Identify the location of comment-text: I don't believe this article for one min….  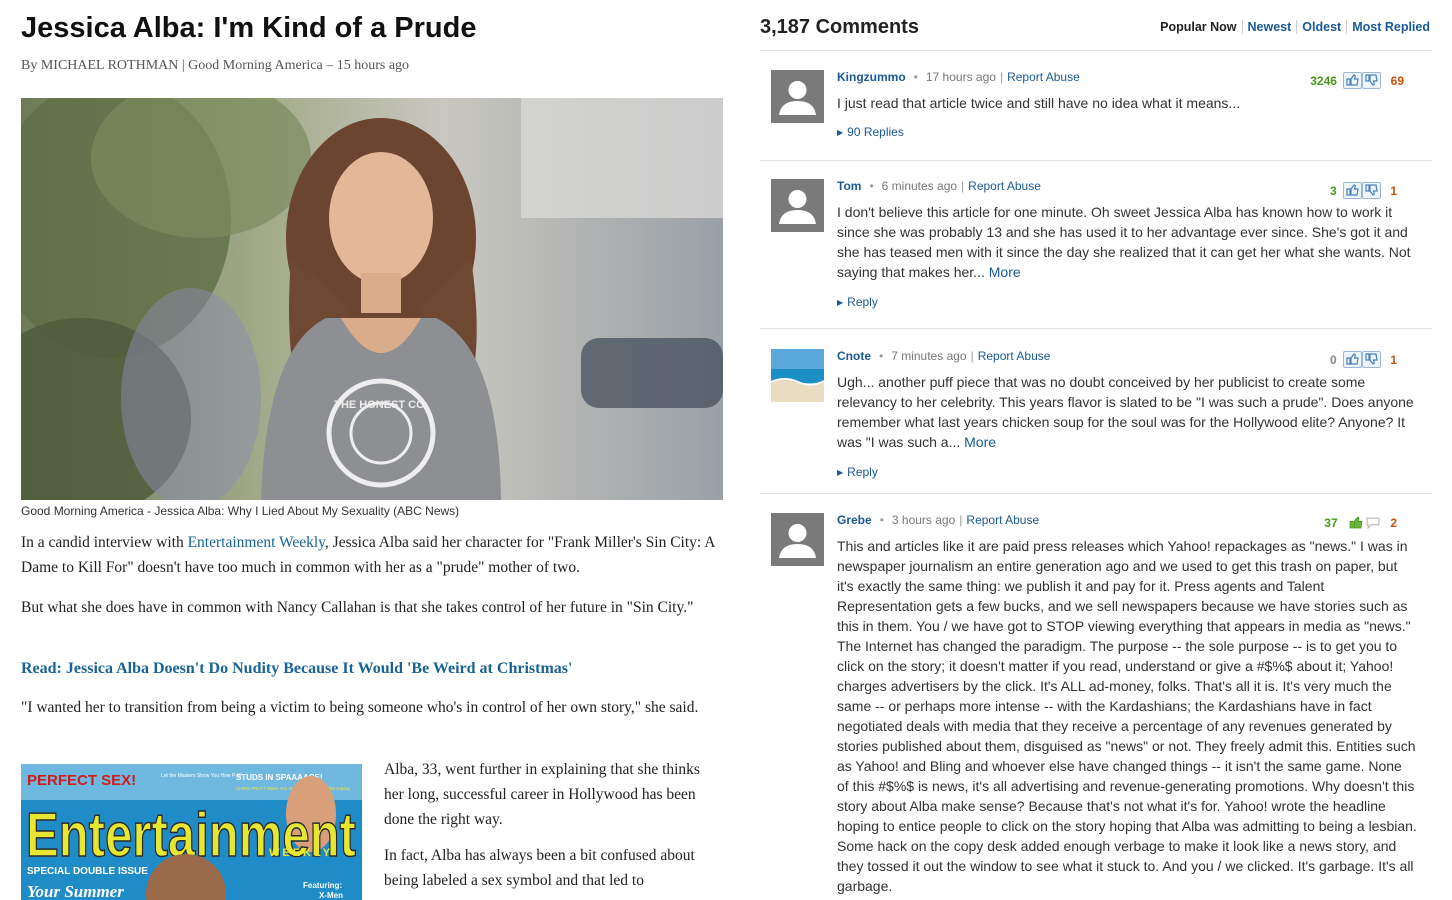
(1127, 242).